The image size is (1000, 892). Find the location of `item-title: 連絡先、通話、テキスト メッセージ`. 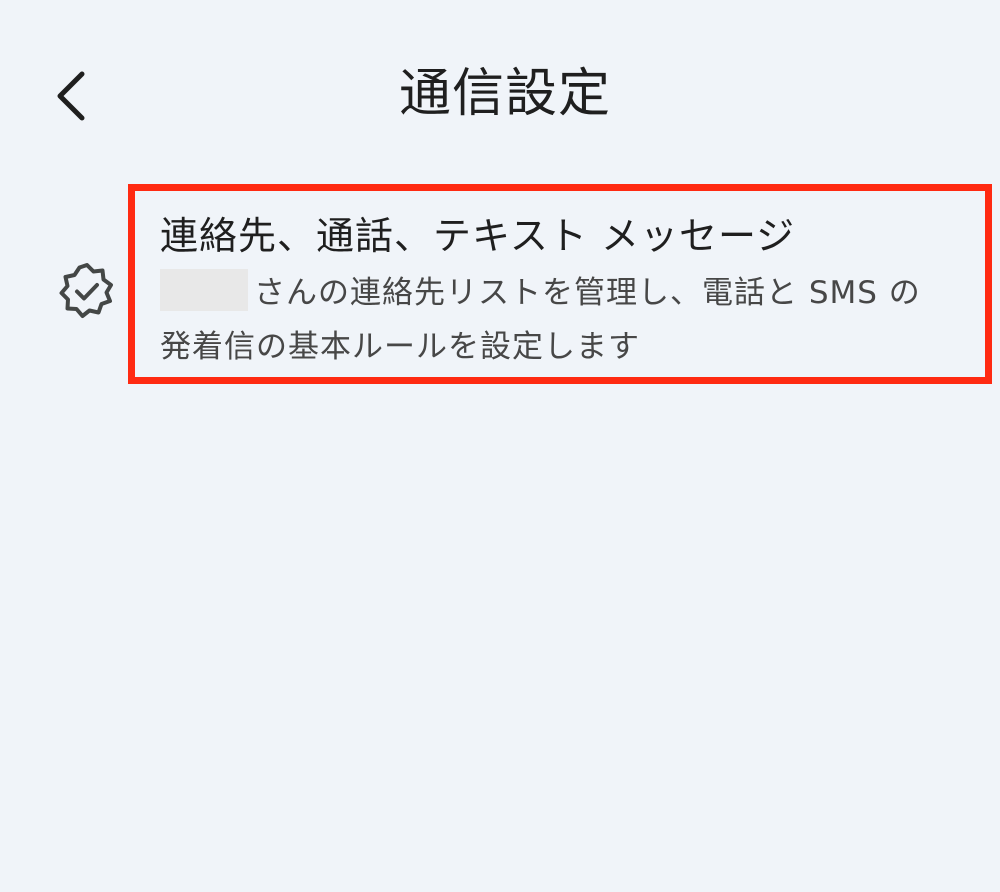

item-title: 連絡先、通話、テキスト メッセージ is located at coordinates (478, 236).